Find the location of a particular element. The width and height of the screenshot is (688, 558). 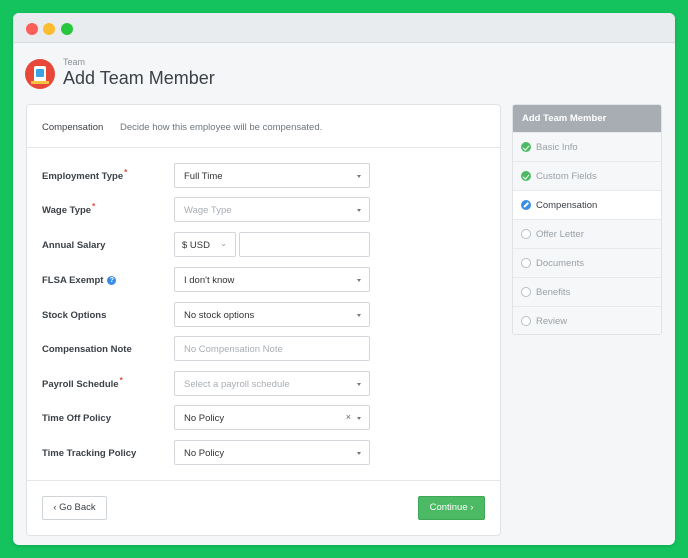

step-benefits: Benefits is located at coordinates (587, 291).